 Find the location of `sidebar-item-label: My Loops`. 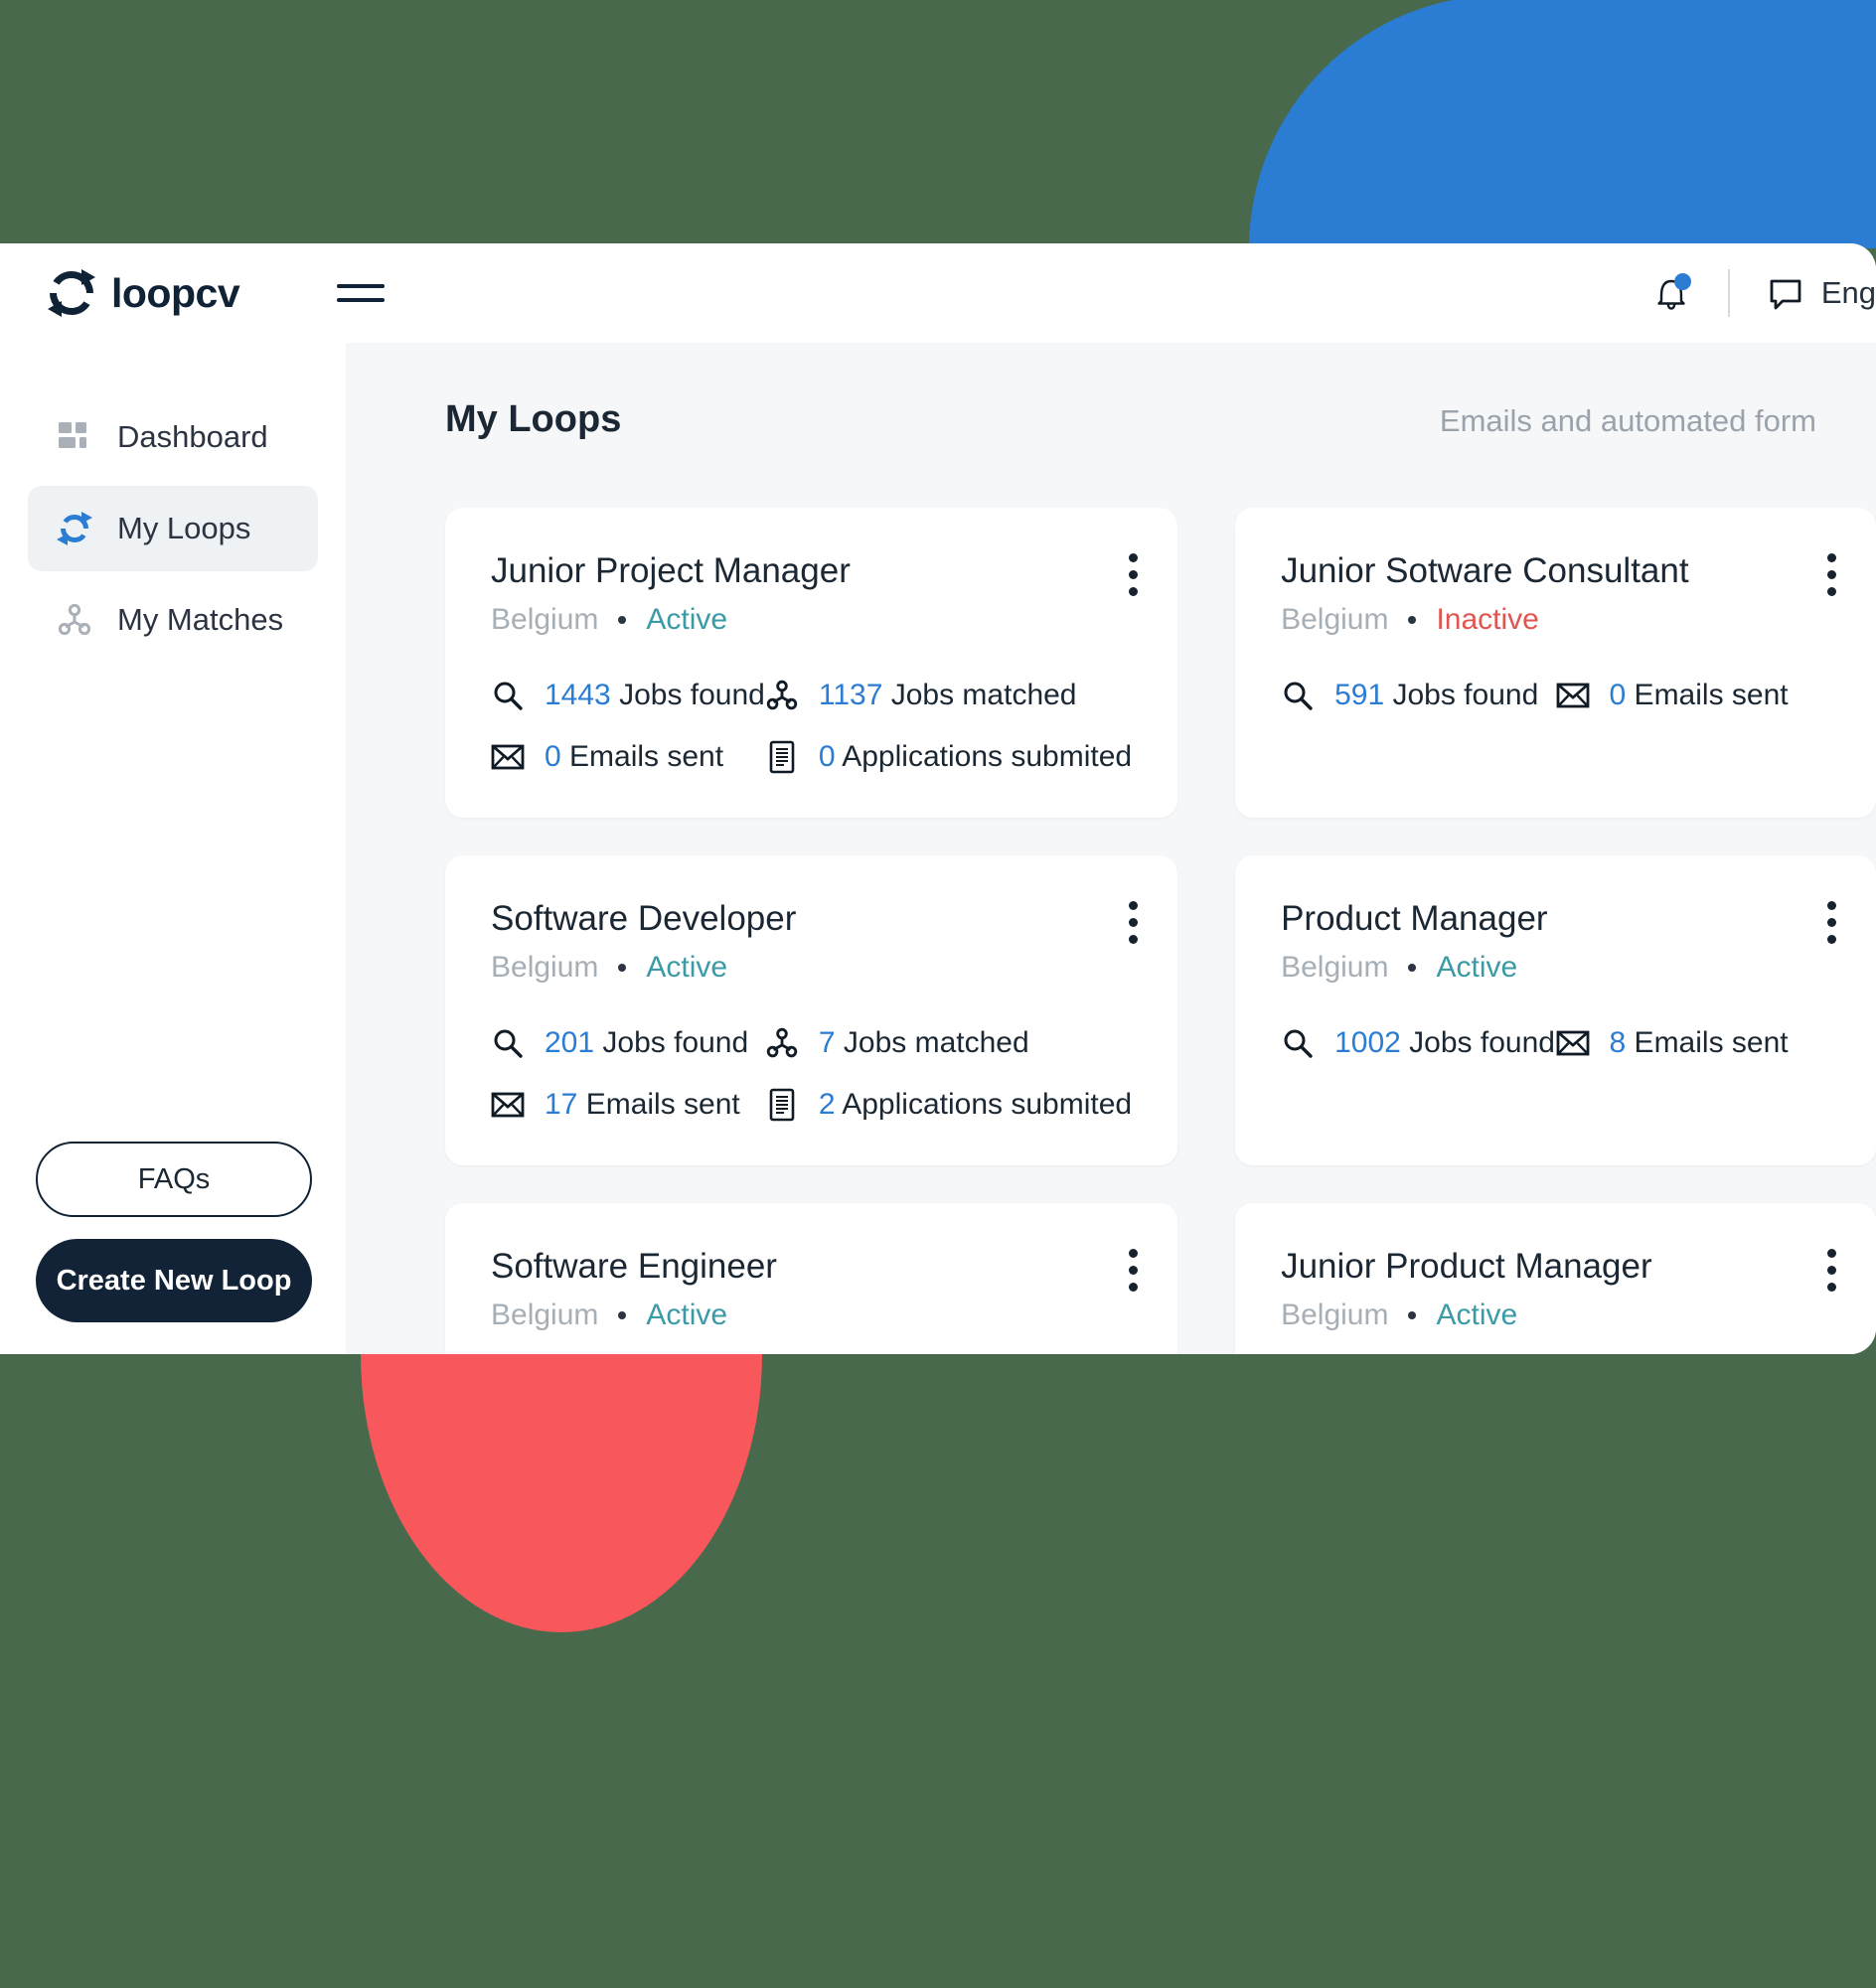

sidebar-item-label: My Loops is located at coordinates (184, 528).